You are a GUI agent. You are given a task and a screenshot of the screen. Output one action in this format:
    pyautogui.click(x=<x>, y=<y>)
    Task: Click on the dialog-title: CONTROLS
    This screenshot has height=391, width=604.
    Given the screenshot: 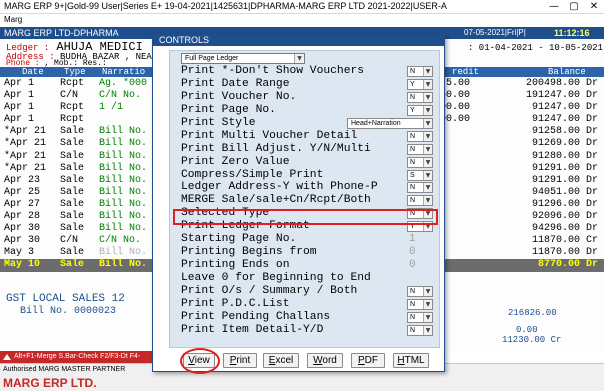 What is the action you would take?
    pyautogui.click(x=184, y=40)
    